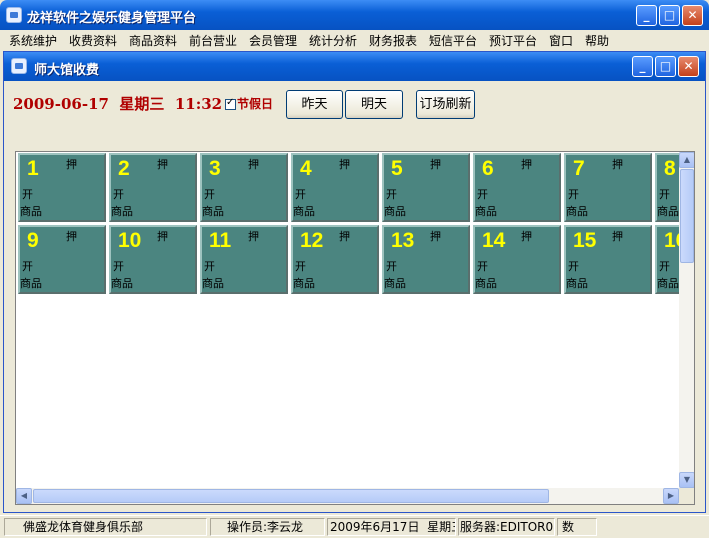 Image resolution: width=709 pixels, height=538 pixels. Describe the element at coordinates (33, 240) in the screenshot. I see `court-number: 9` at that location.